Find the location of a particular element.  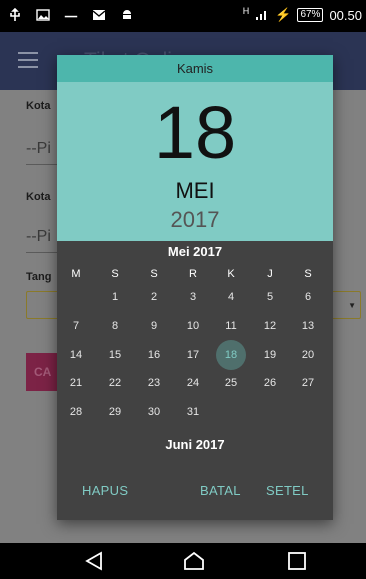

clear-button: HAPUS is located at coordinates (105, 490).